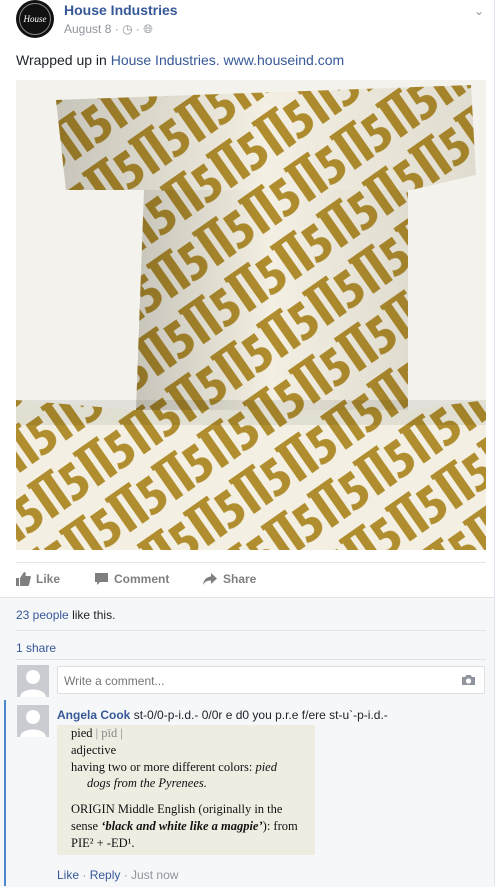  What do you see at coordinates (36, 648) in the screenshot?
I see `shares-link: 1 share` at bounding box center [36, 648].